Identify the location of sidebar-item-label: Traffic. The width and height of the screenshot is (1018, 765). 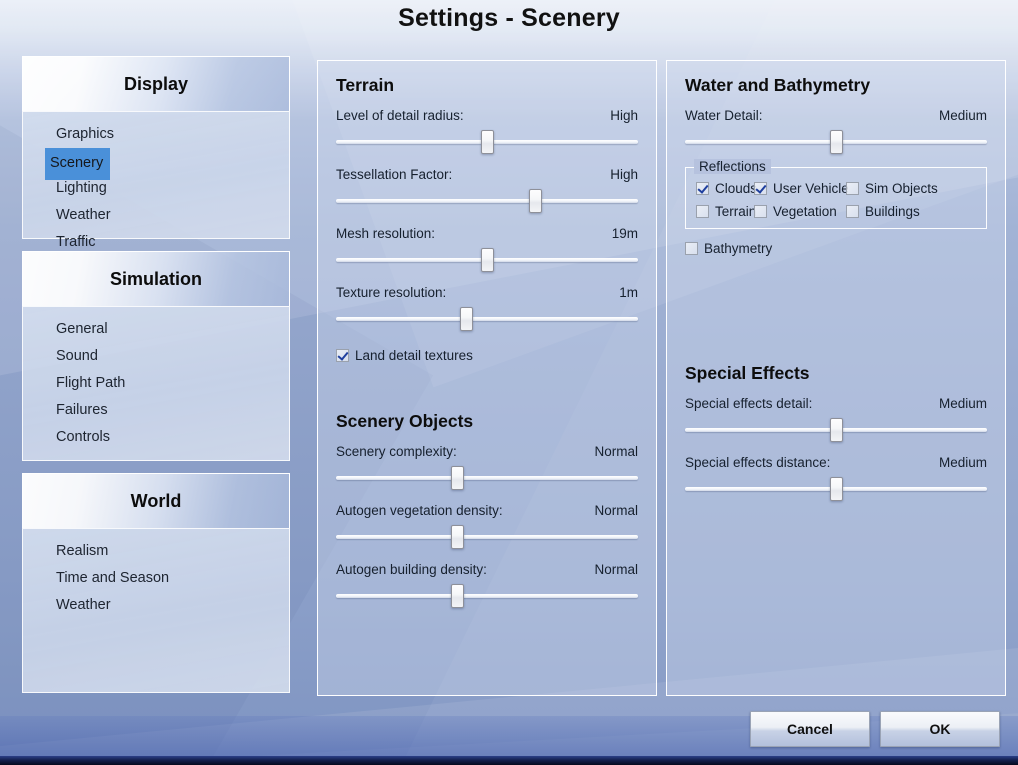
(76, 242).